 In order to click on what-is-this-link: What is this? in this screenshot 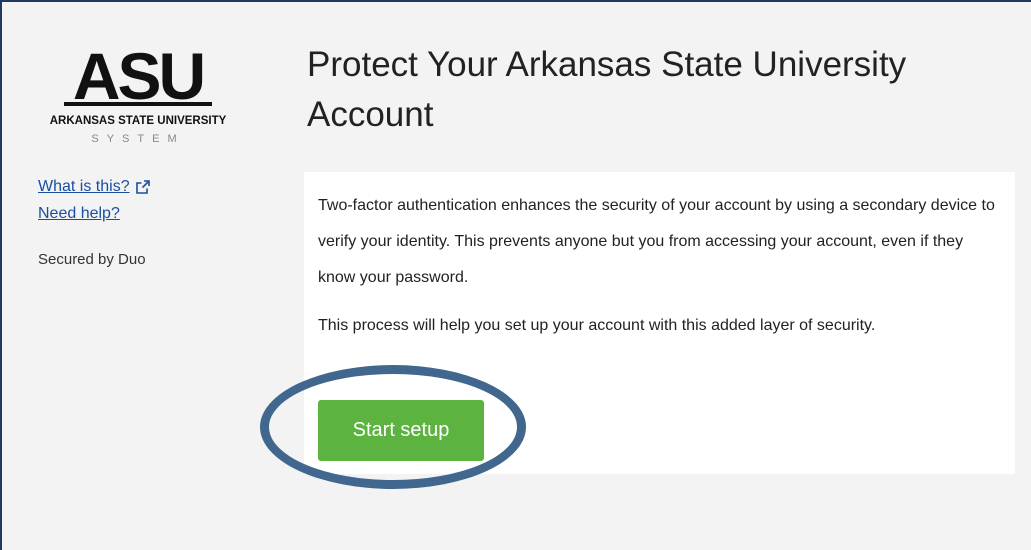, I will do `click(94, 186)`.